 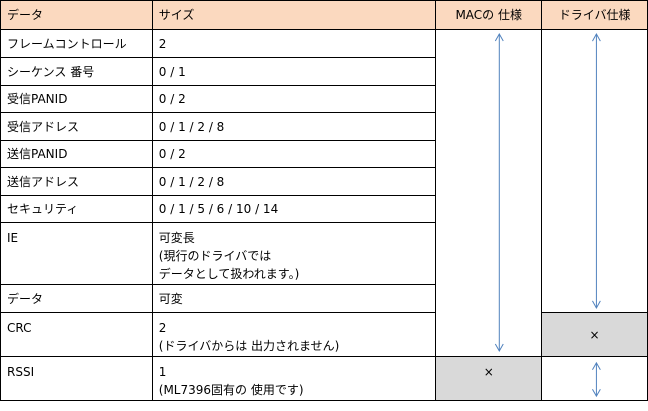 I want to click on driver-rssi-range, so click(x=594, y=378).